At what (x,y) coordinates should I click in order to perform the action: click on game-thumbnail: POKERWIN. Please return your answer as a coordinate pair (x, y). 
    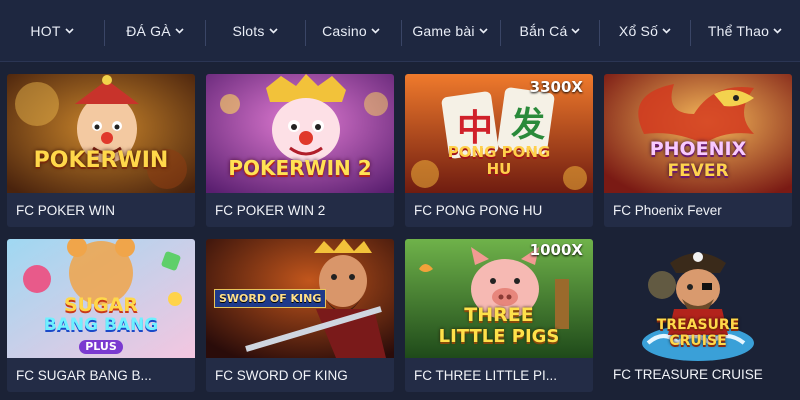
    Looking at the image, I should click on (101, 133).